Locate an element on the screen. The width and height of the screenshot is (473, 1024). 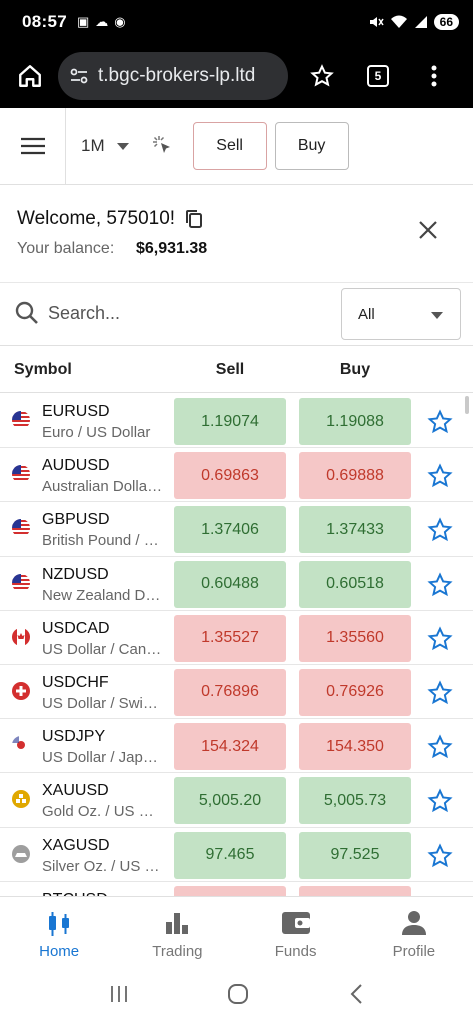
instrument-symbol: USDCHF is located at coordinates (75, 682).